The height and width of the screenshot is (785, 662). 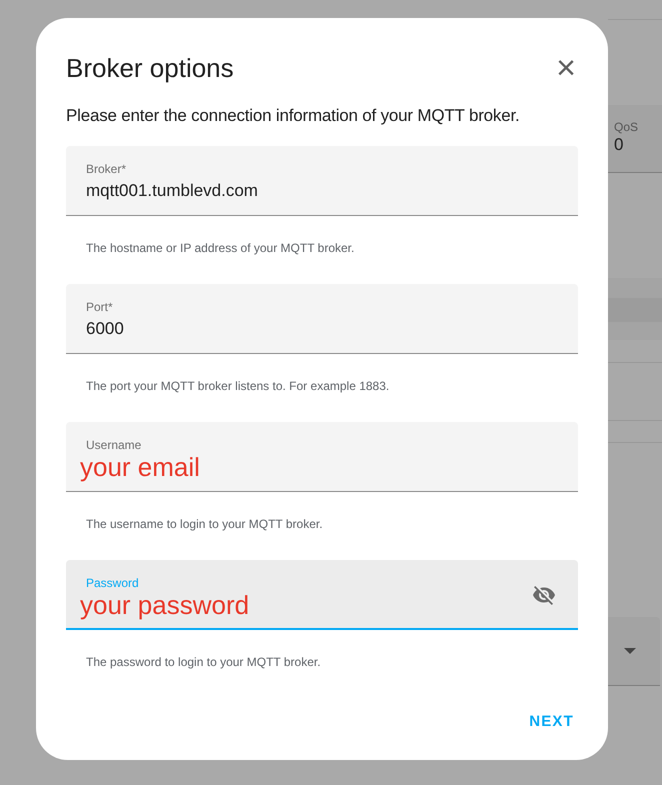 What do you see at coordinates (322, 319) in the screenshot?
I see `input-field: Port* 6000` at bounding box center [322, 319].